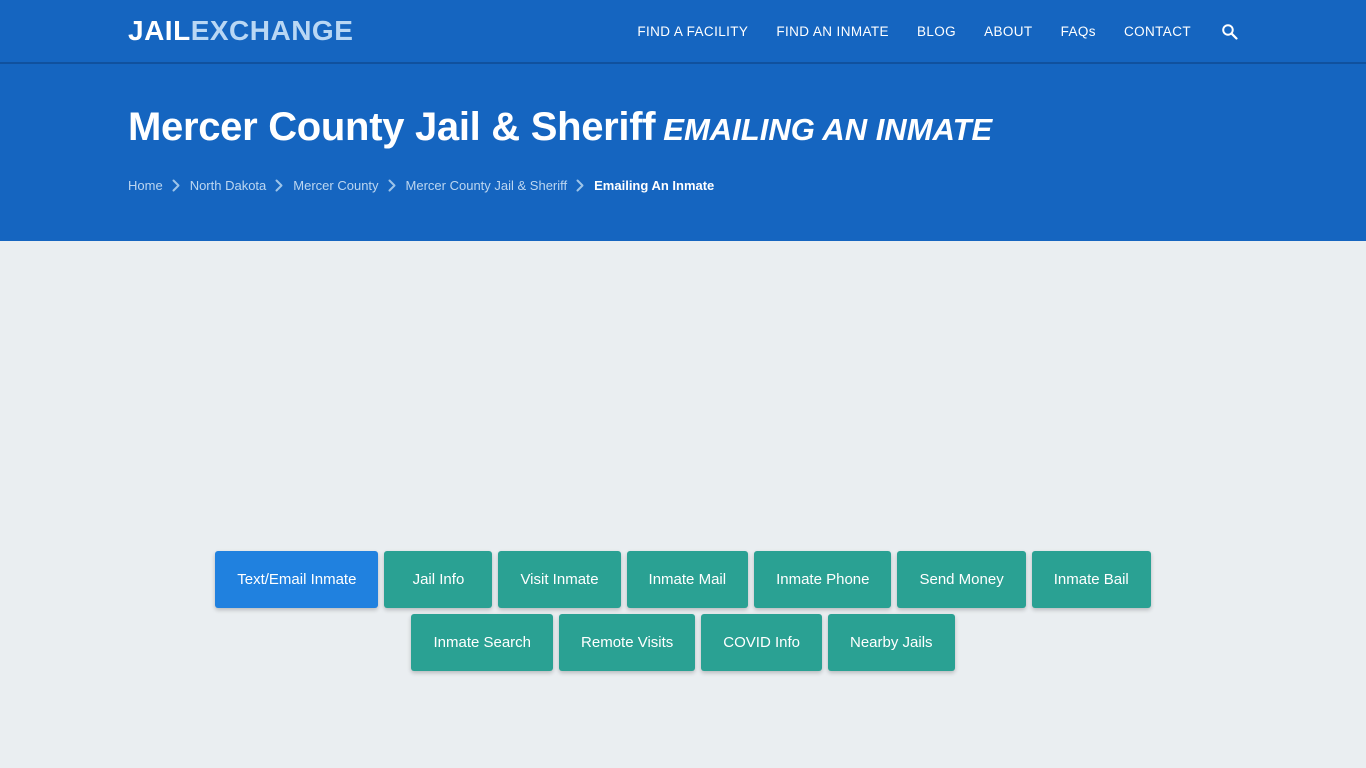  What do you see at coordinates (654, 185) in the screenshot?
I see `breadcrumb-item-current: Emailing An Inmate` at bounding box center [654, 185].